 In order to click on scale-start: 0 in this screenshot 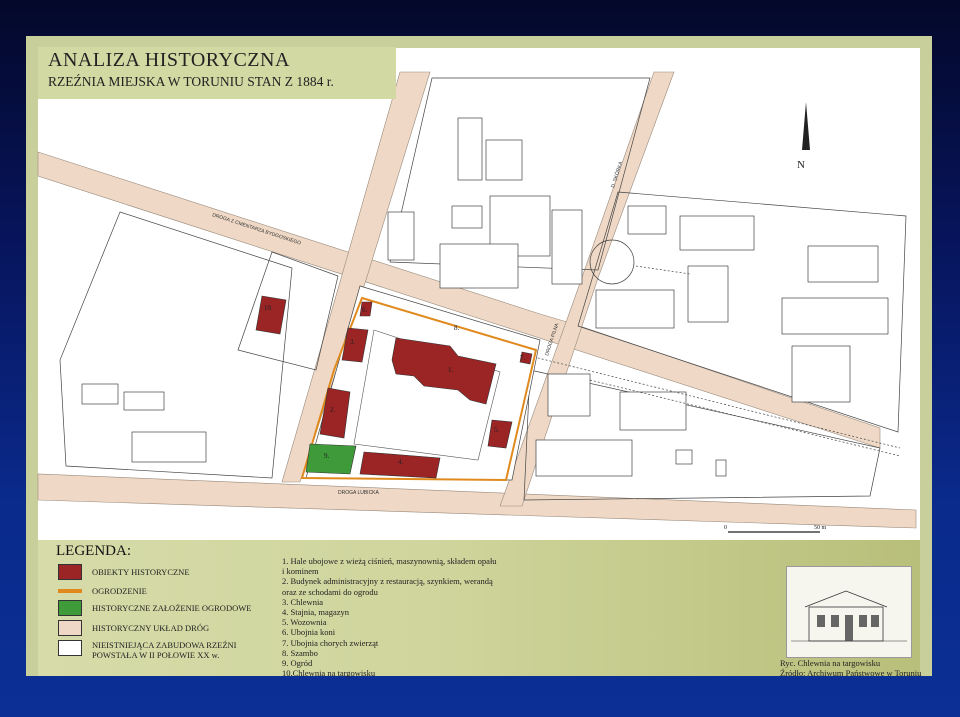, I will do `click(725, 528)`.